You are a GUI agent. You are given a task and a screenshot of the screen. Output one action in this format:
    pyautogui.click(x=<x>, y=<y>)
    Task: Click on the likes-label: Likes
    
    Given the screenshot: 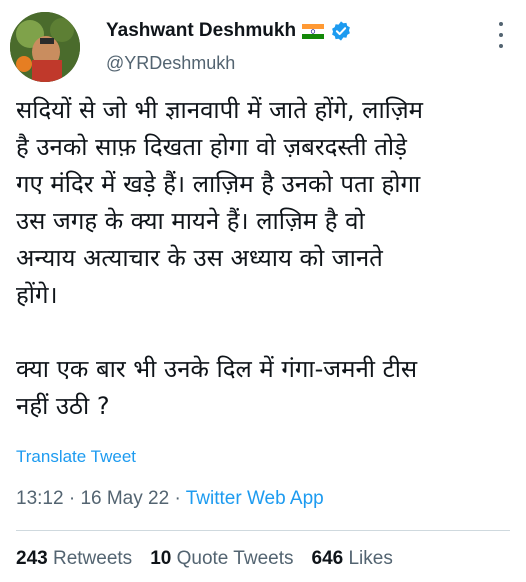 What is the action you would take?
    pyautogui.click(x=370, y=558)
    